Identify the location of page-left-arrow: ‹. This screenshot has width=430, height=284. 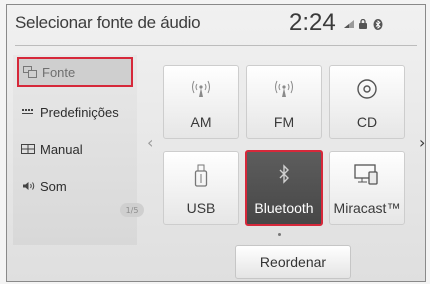
(150, 142).